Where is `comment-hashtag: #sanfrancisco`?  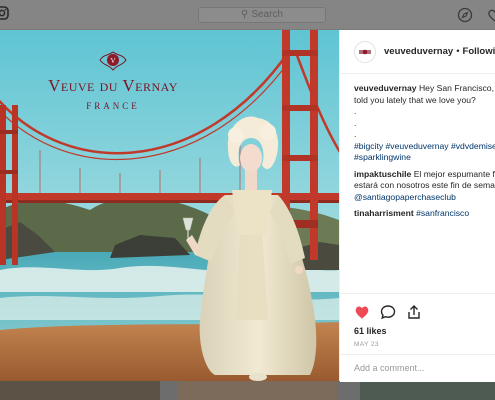
comment-hashtag: #sanfrancisco is located at coordinates (442, 213).